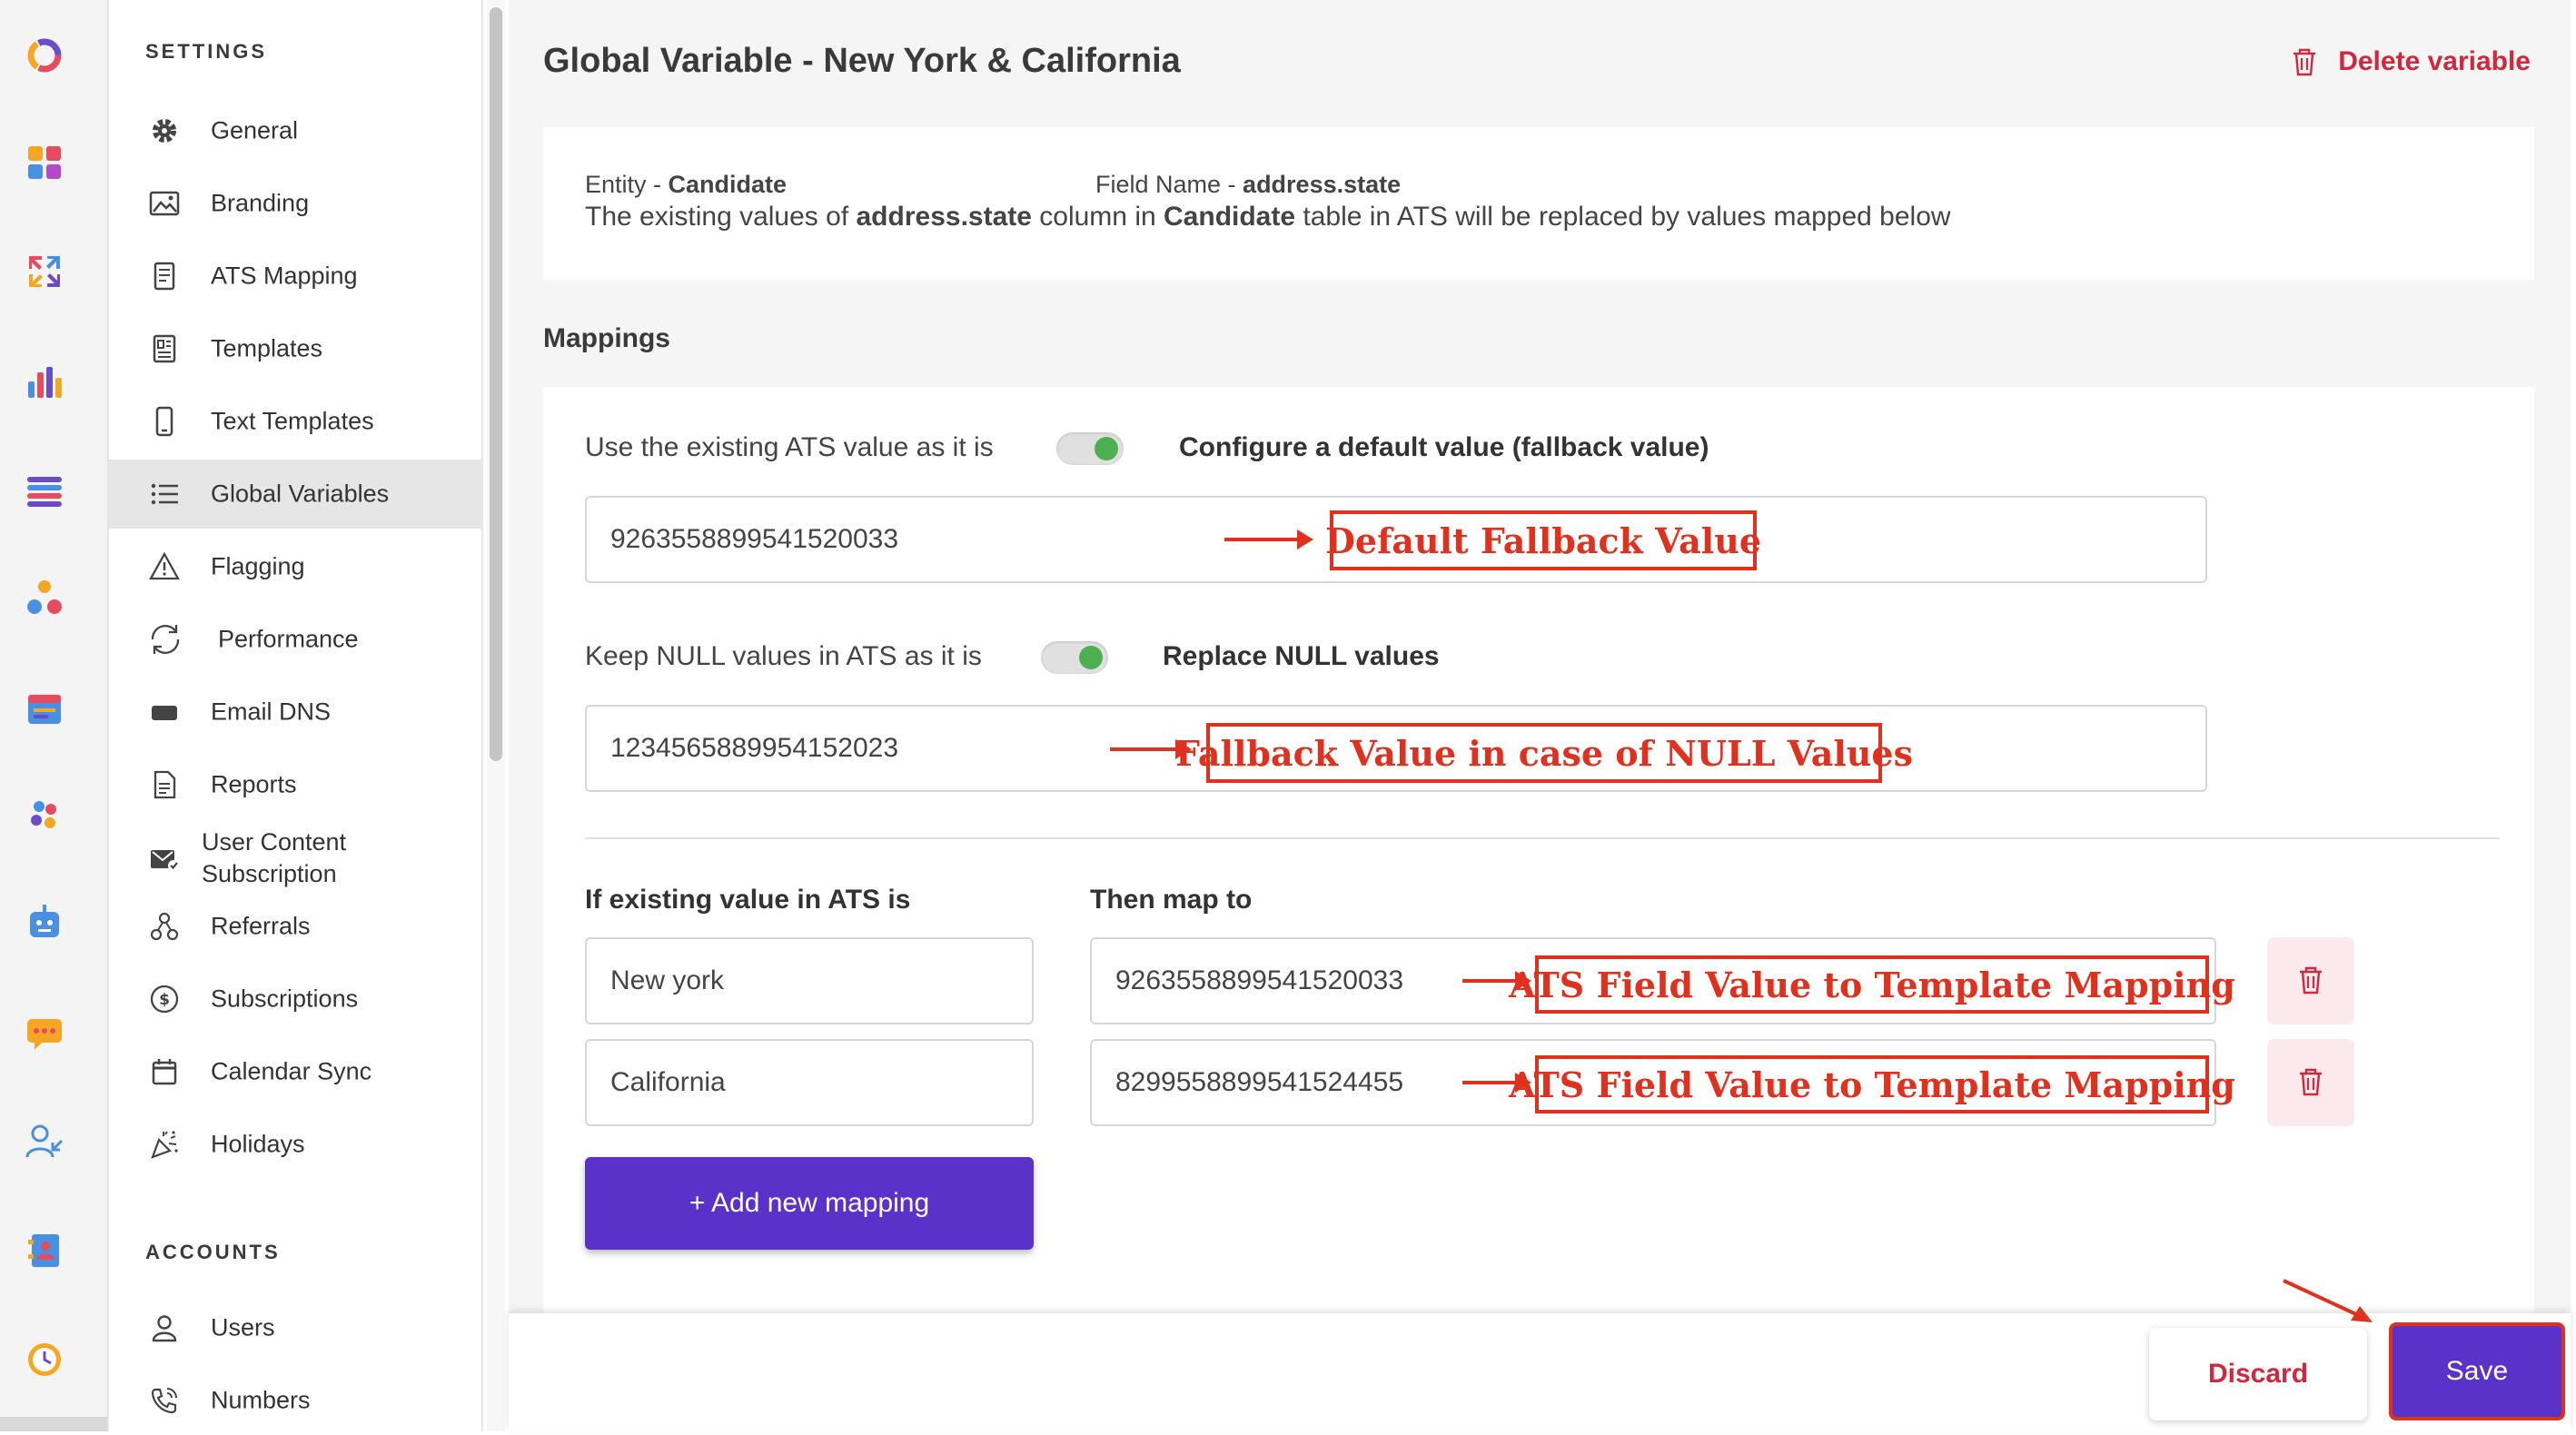 This screenshot has width=2576, height=1435. Describe the element at coordinates (44, 491) in the screenshot. I see `list-app-icon` at that location.